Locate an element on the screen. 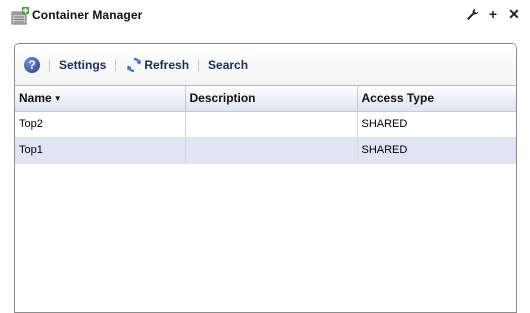 The width and height of the screenshot is (530, 313). refresh-icon is located at coordinates (134, 64).